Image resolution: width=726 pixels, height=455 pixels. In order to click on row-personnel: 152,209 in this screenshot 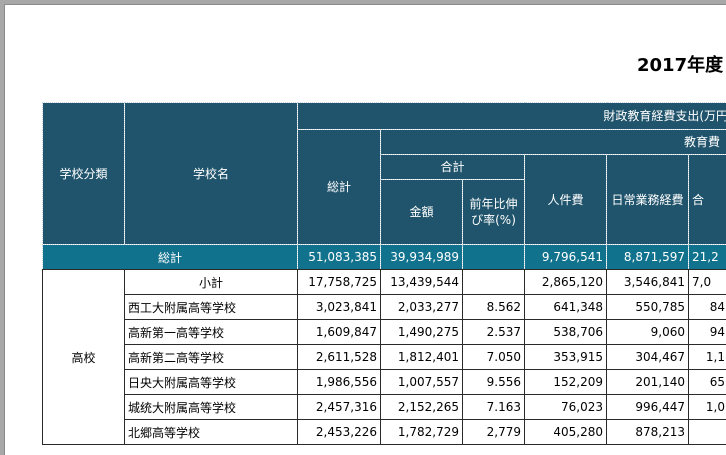, I will do `click(566, 382)`.